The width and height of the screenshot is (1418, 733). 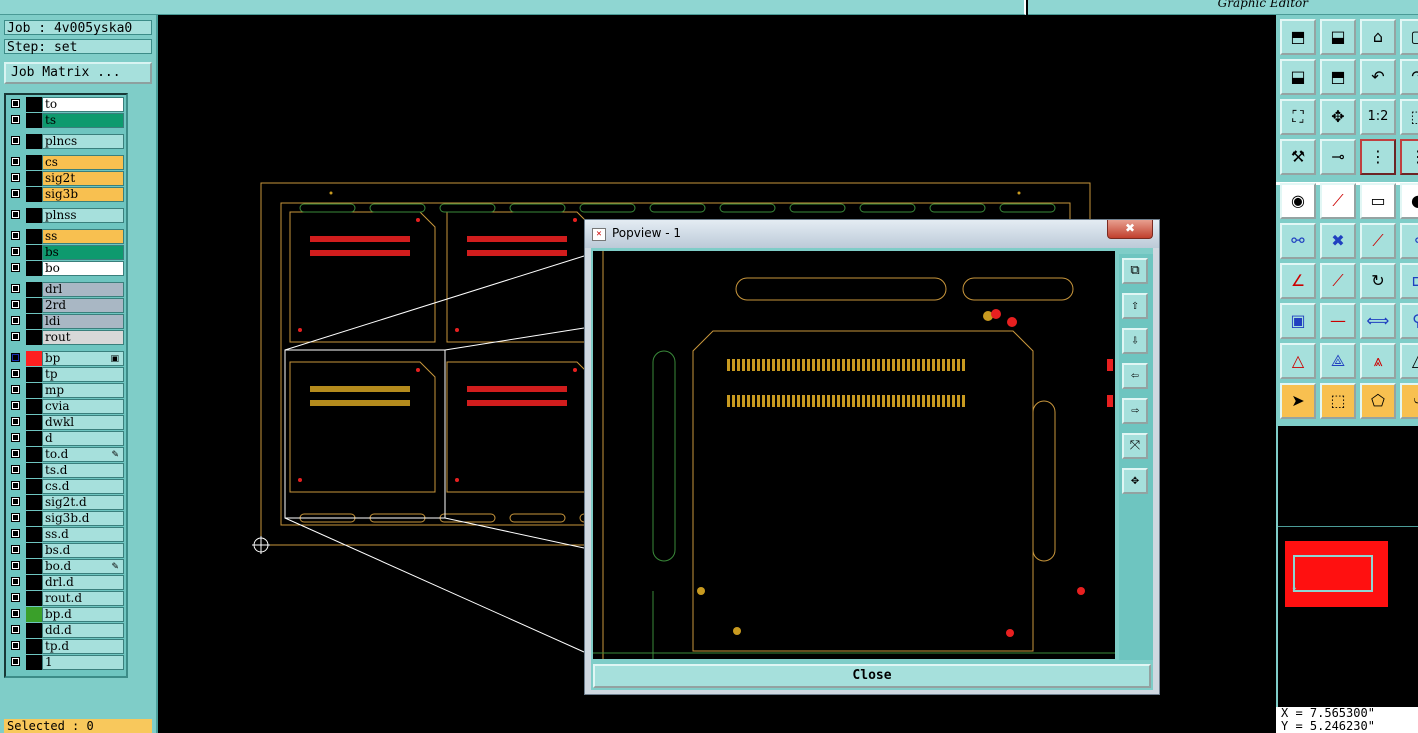 What do you see at coordinates (1298, 281) in the screenshot?
I see `angle-icon: ∠` at bounding box center [1298, 281].